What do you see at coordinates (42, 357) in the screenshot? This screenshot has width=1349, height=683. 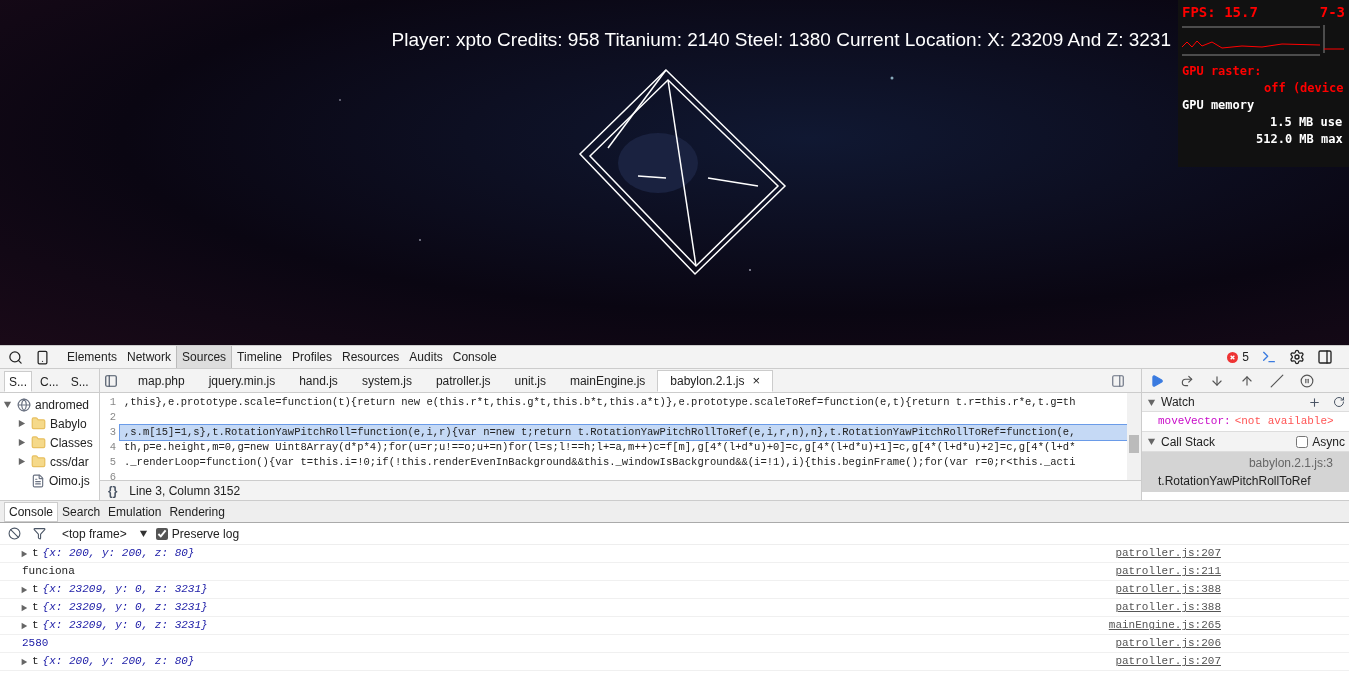 I see `device-icon` at bounding box center [42, 357].